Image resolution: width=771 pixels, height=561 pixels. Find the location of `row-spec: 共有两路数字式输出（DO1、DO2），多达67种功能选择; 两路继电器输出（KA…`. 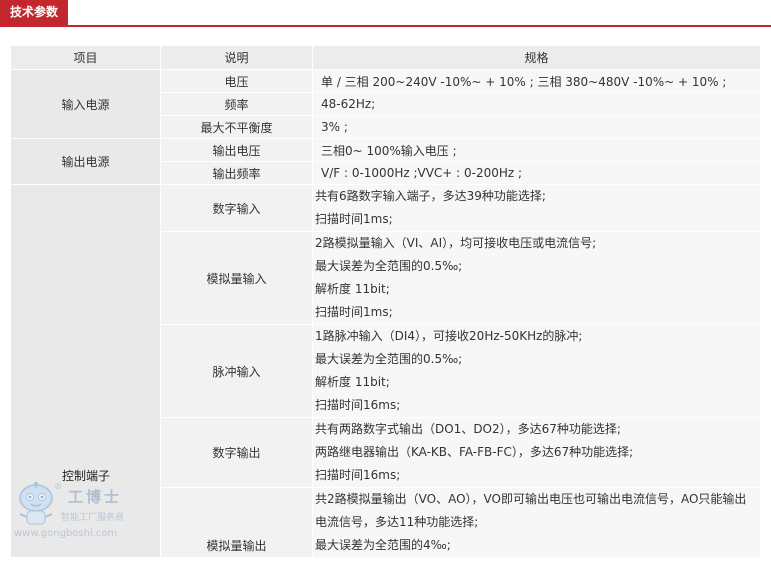

row-spec: 共有两路数字式输出（DO1、DO2），多达67种功能选择; 两路继电器输出（KA… is located at coordinates (537, 453).